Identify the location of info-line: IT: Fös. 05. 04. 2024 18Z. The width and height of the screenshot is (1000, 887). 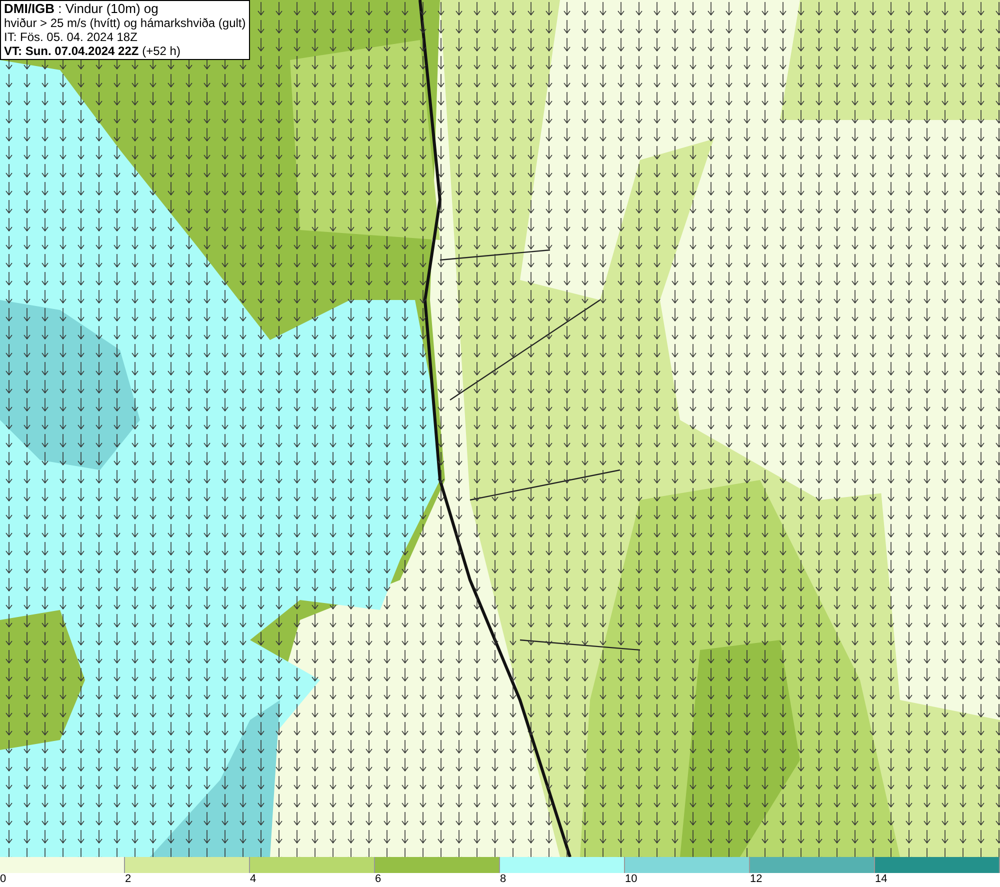
(71, 37).